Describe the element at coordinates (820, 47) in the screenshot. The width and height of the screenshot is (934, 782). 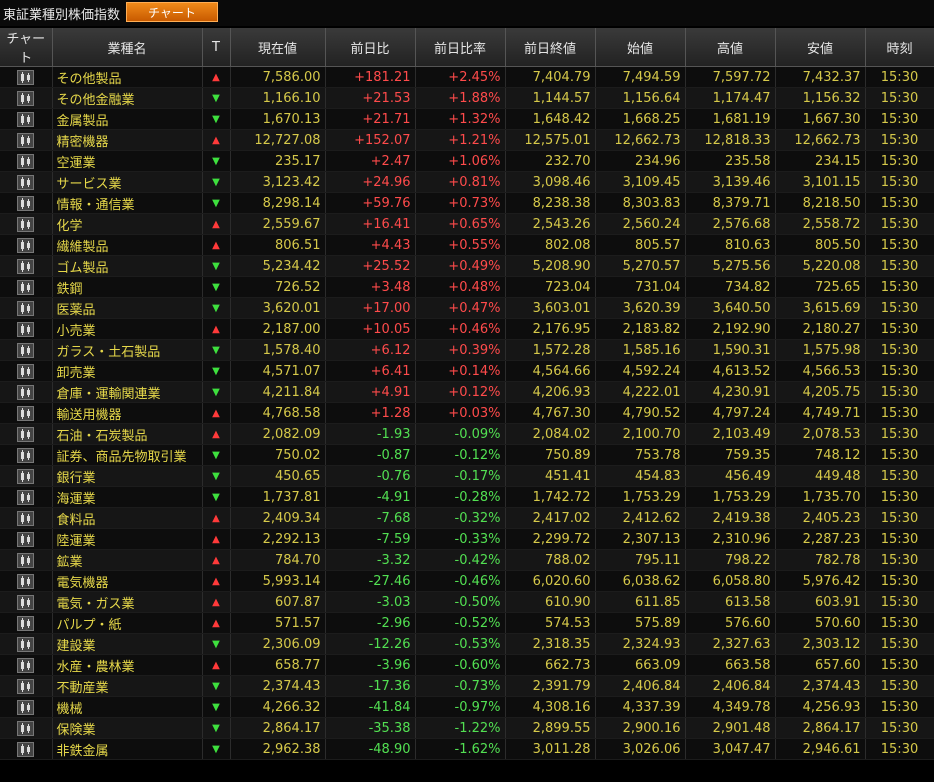
I see `col-header-low: 安値` at that location.